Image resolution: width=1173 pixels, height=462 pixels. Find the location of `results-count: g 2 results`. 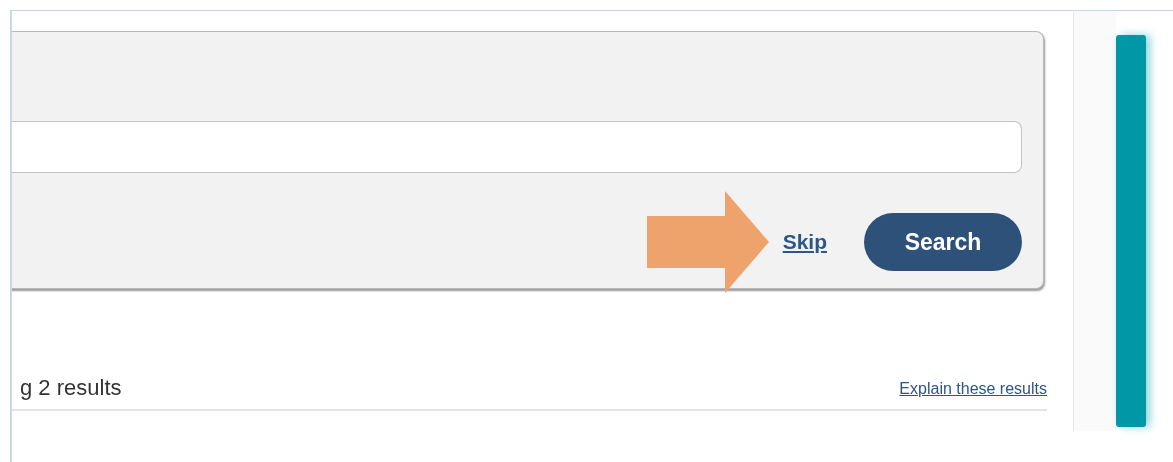

results-count: g 2 results is located at coordinates (71, 388).